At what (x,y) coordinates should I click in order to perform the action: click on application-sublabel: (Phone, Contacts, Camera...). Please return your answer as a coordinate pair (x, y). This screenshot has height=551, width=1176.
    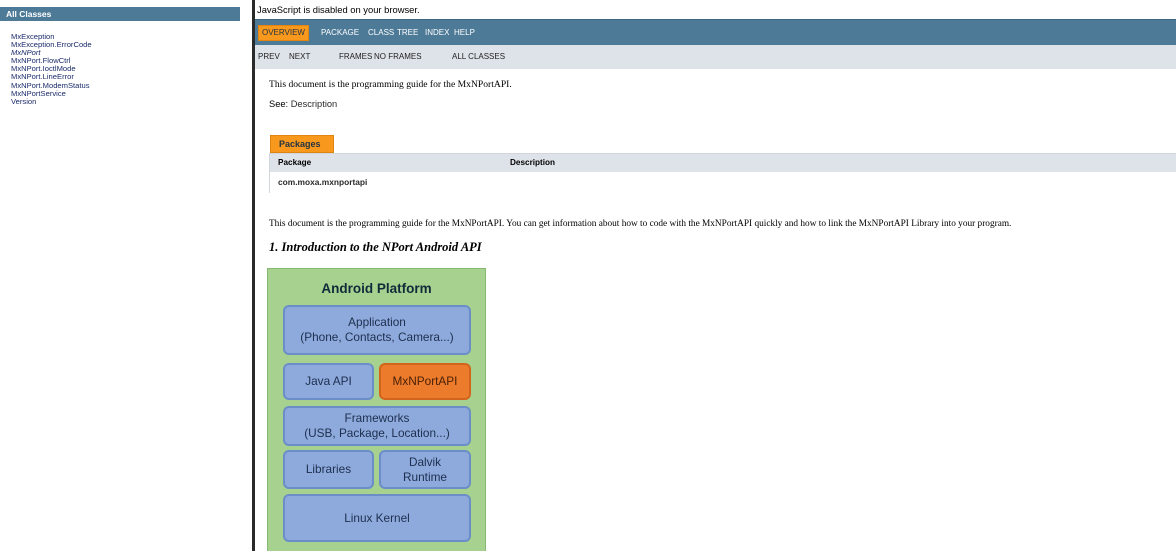
    Looking at the image, I should click on (377, 337).